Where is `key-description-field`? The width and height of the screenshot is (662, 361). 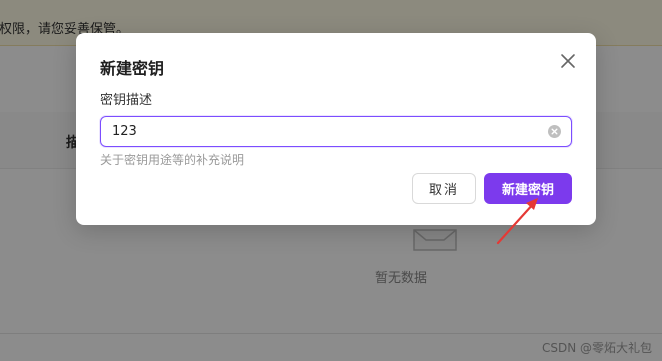
key-description-field is located at coordinates (336, 131).